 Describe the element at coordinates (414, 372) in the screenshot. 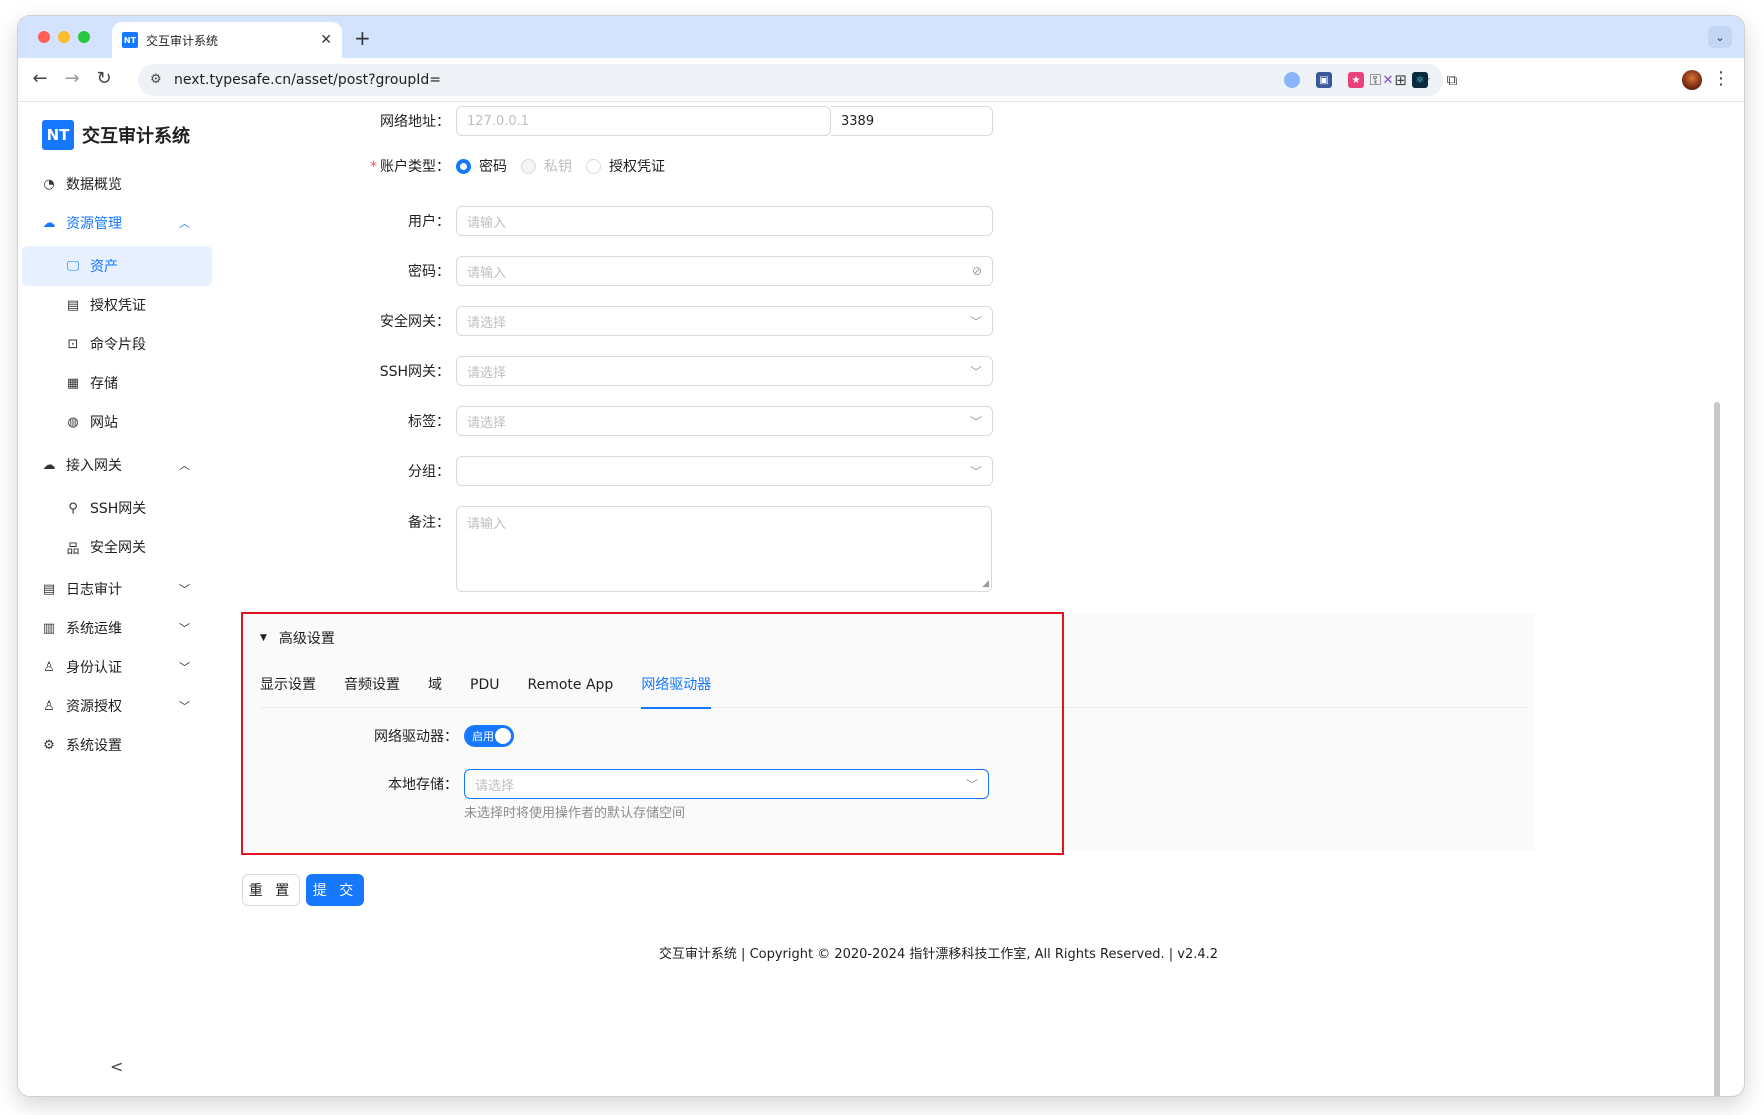

I see `ssh-gateway-label: SSH网关：` at that location.